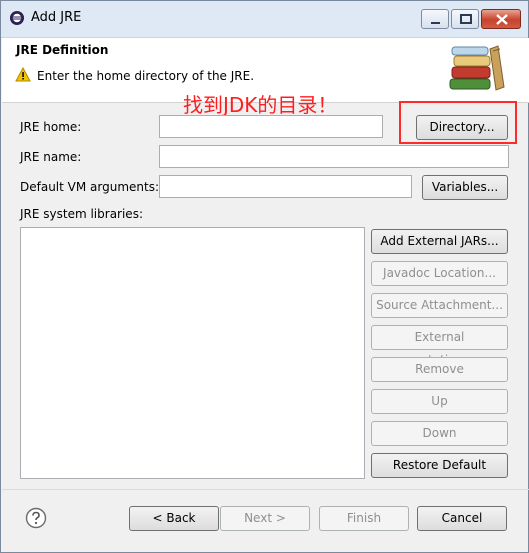 Image resolution: width=529 pixels, height=553 pixels. Describe the element at coordinates (439, 369) in the screenshot. I see `remove-button: Remove` at that location.